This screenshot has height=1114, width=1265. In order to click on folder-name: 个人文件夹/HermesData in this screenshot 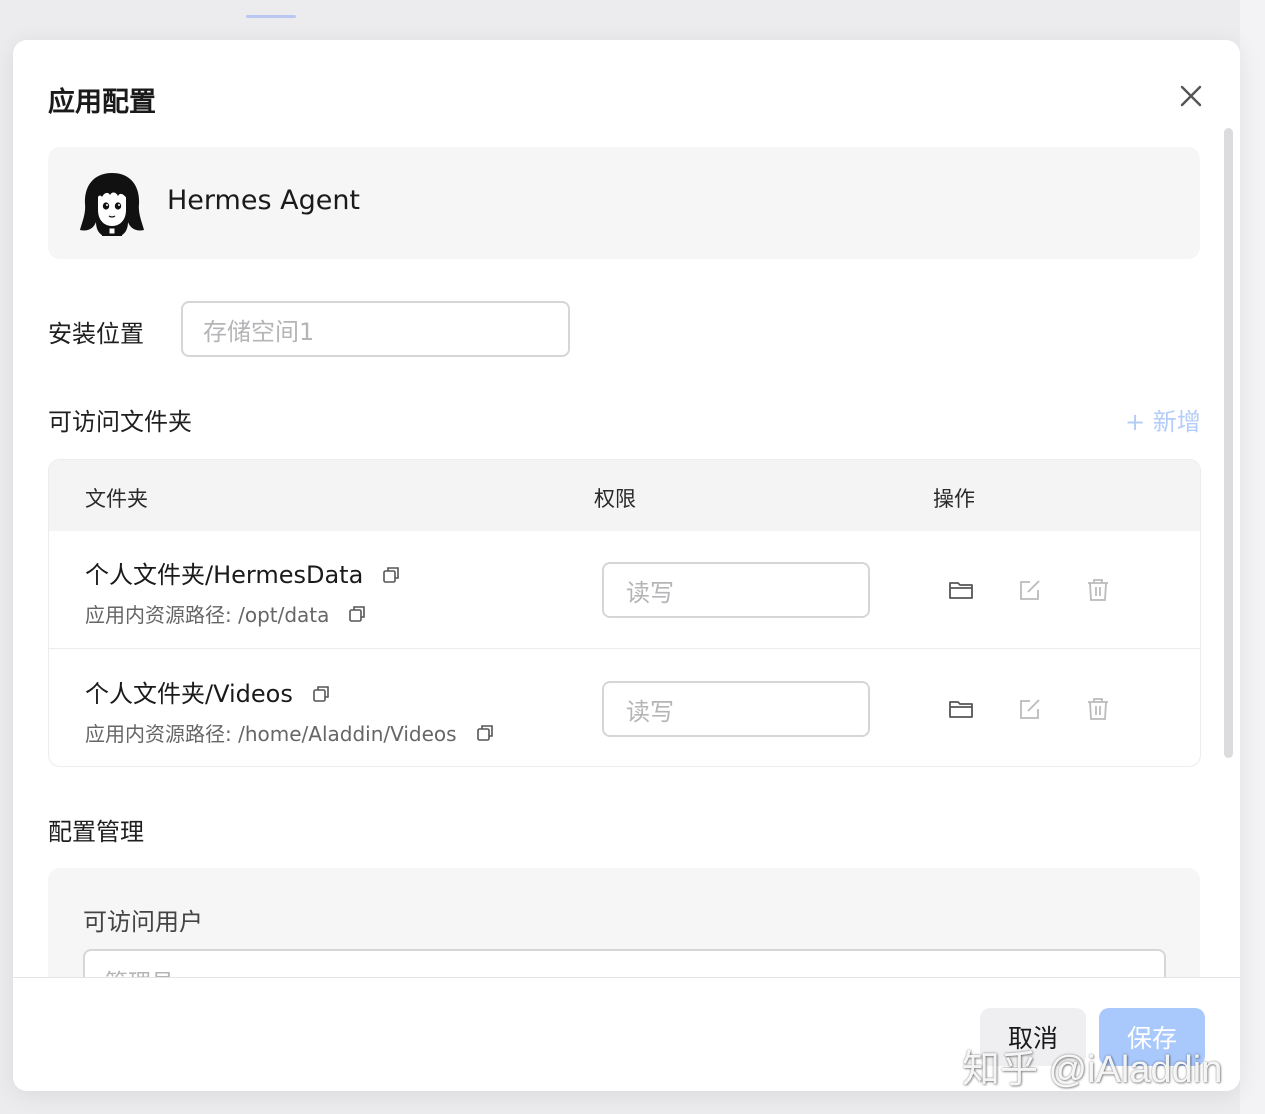, I will do `click(243, 572)`.